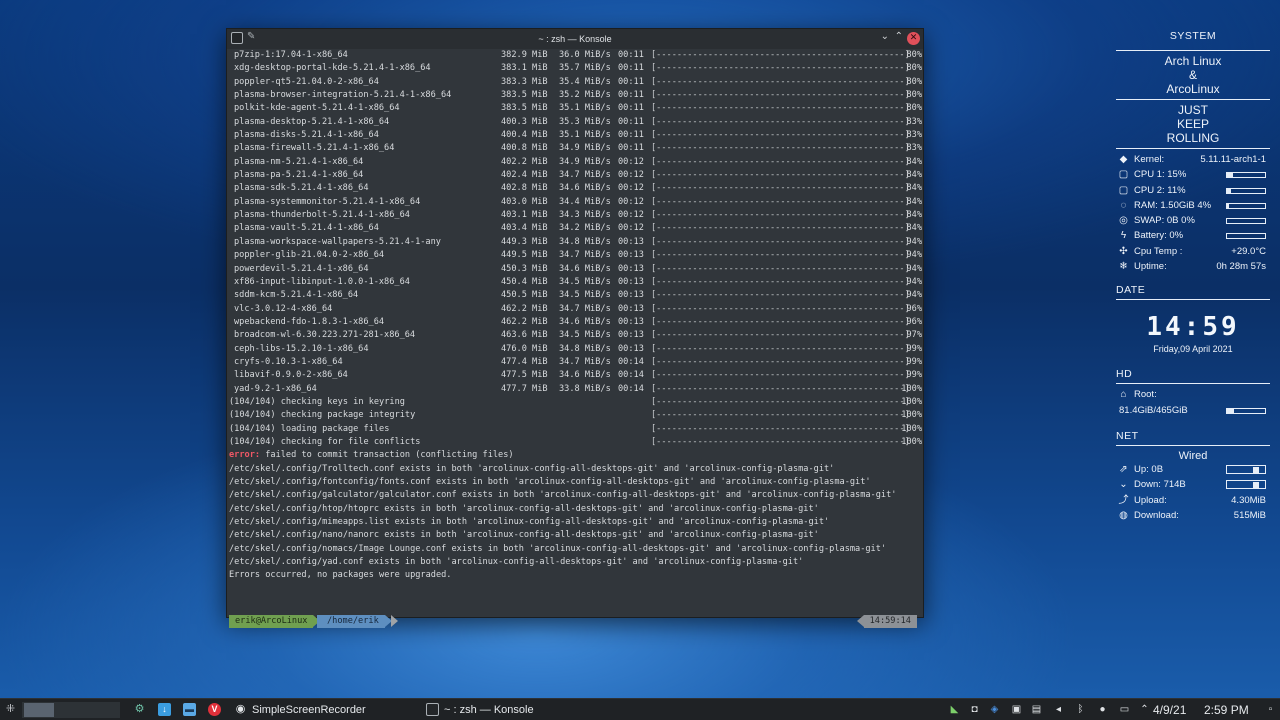 This screenshot has height=720, width=1280. What do you see at coordinates (322, 215) in the screenshot?
I see `package-name: plasma-thunderbolt-5.21.4-1-x86_64` at bounding box center [322, 215].